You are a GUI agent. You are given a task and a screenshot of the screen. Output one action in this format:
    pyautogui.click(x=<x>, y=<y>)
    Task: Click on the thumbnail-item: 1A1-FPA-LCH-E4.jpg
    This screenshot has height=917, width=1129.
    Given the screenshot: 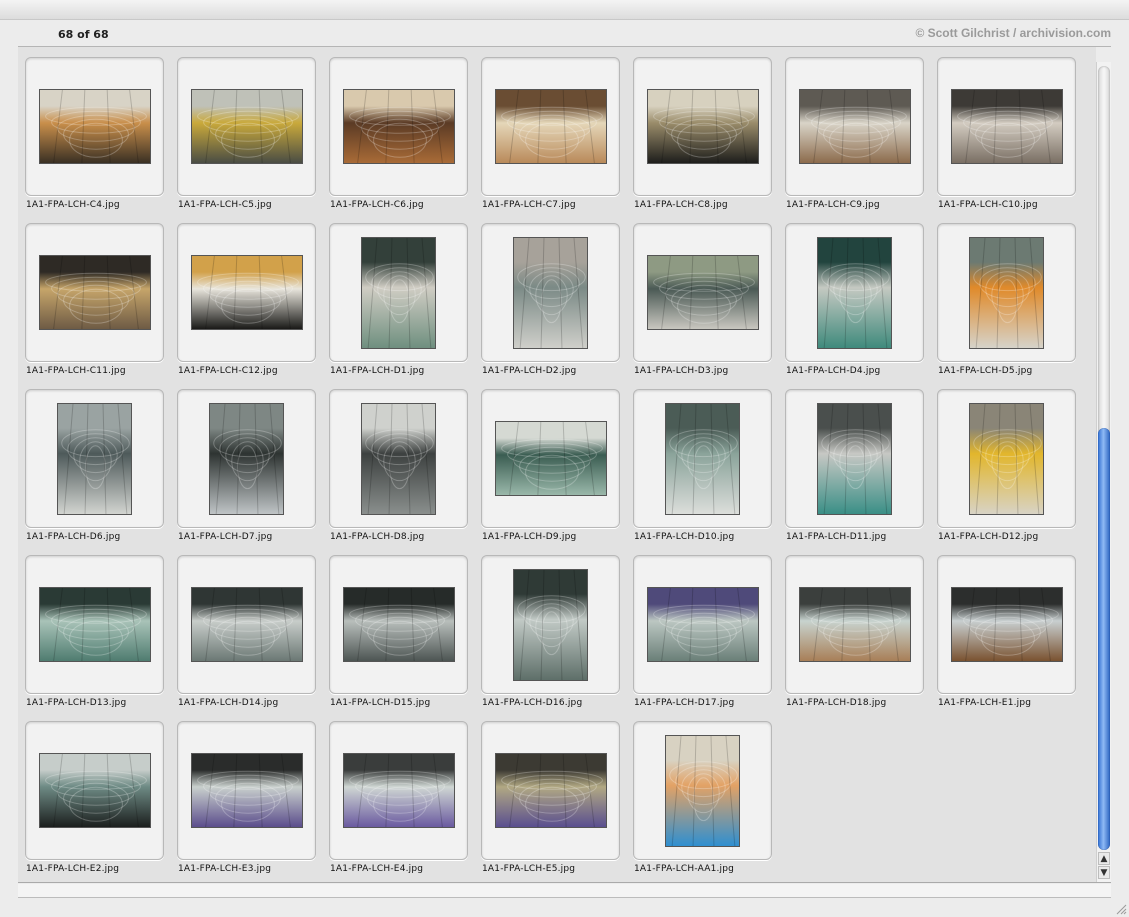 What is the action you would take?
    pyautogui.click(x=398, y=792)
    